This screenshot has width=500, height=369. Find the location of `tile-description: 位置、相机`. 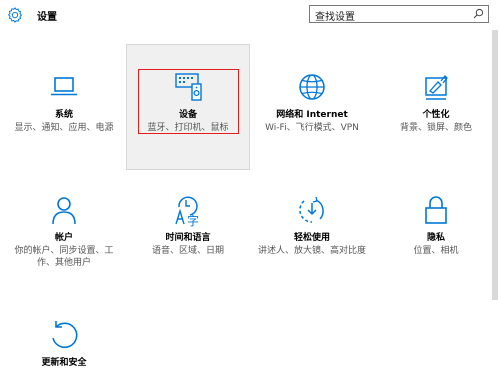

tile-description: 位置、相机 is located at coordinates (436, 251).